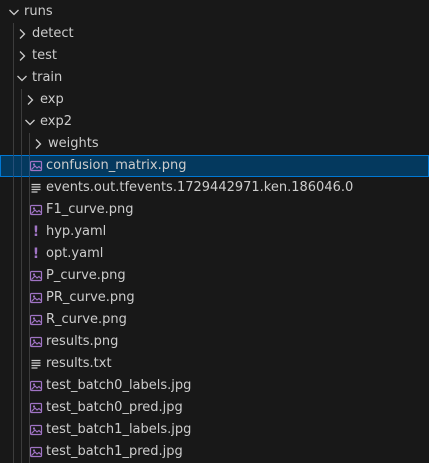  Describe the element at coordinates (53, 33) in the screenshot. I see `folder-label: detect` at that location.